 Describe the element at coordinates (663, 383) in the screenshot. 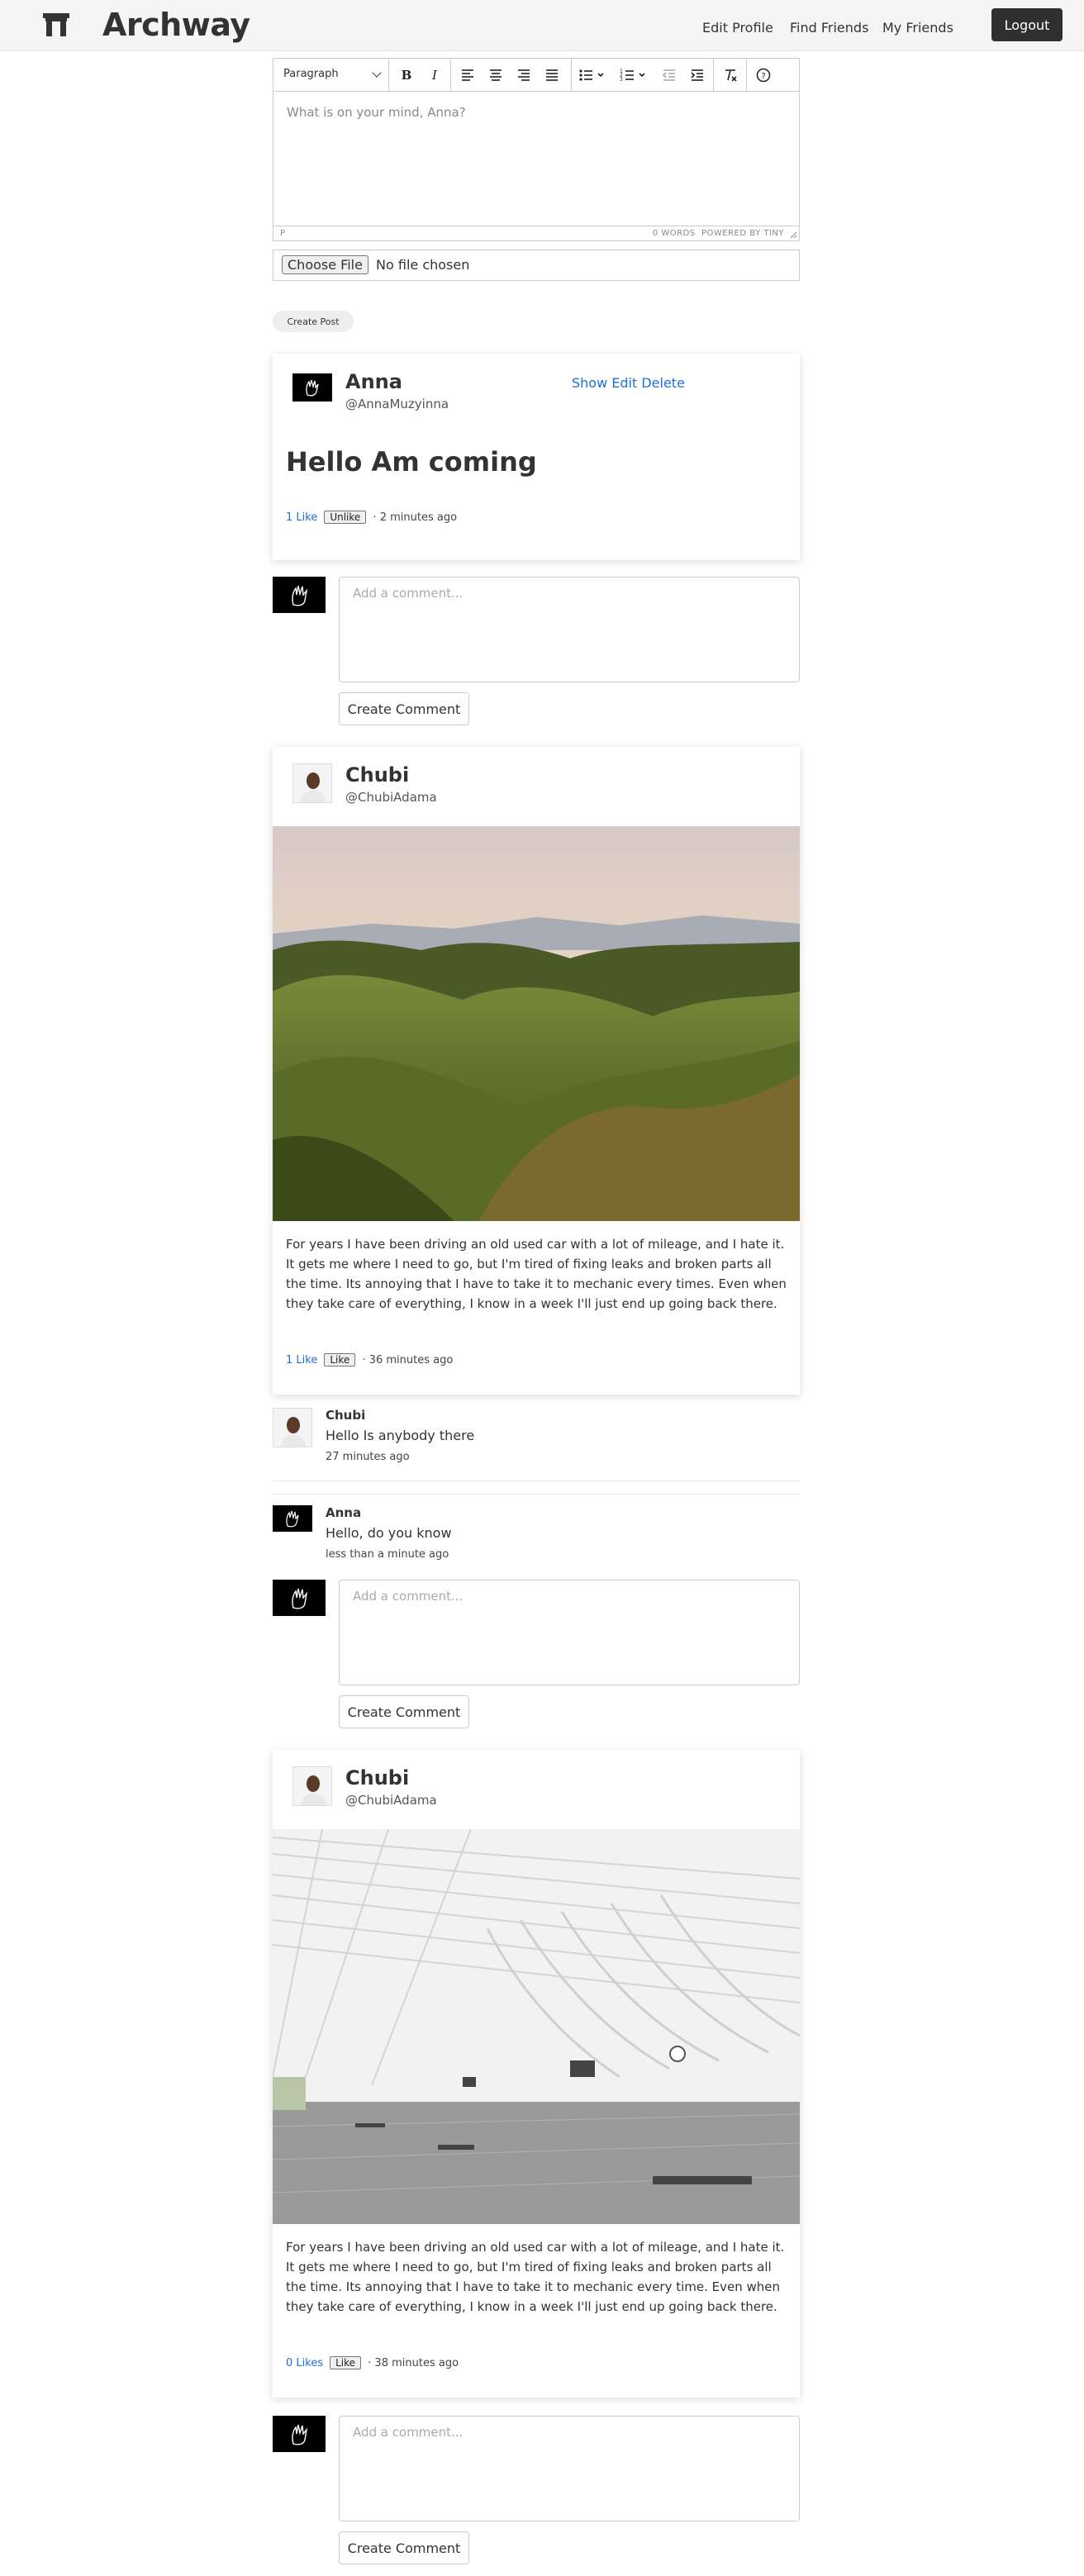

I see `delete-link: Delete` at that location.